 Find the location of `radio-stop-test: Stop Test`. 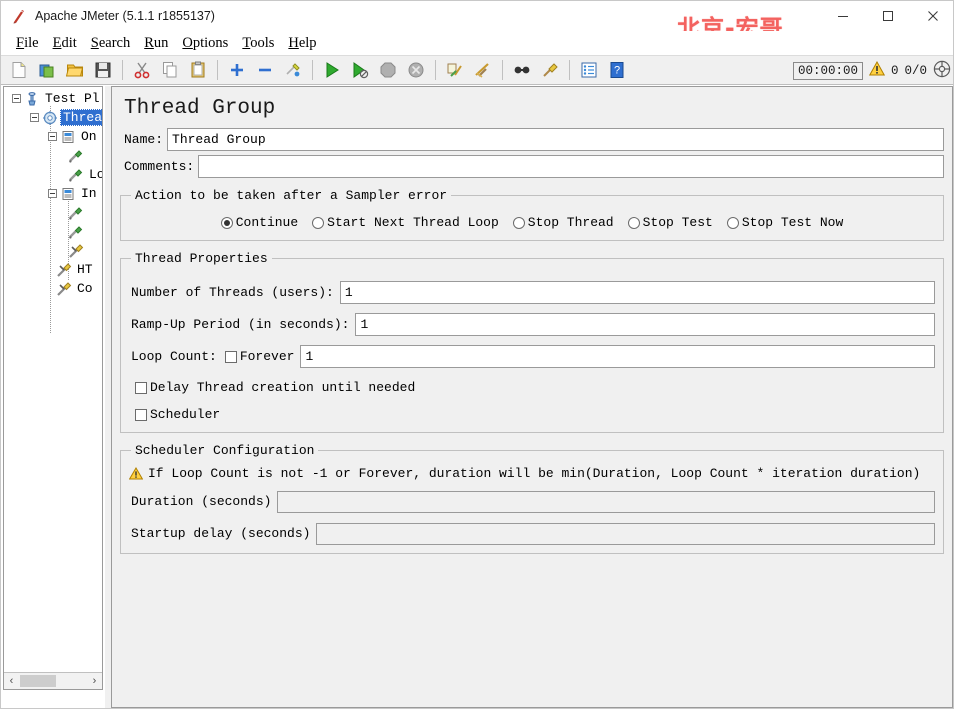

radio-stop-test: Stop Test is located at coordinates (670, 222).